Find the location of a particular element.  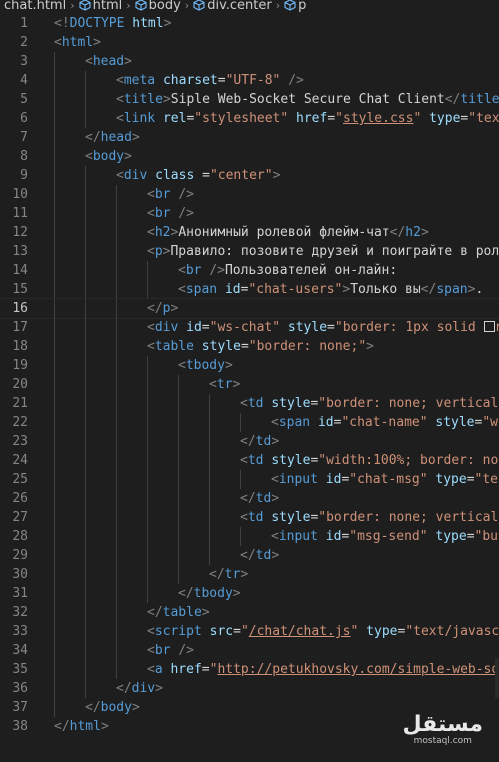

code-line: 27 <td style="border: none; vertical- is located at coordinates (249, 517).